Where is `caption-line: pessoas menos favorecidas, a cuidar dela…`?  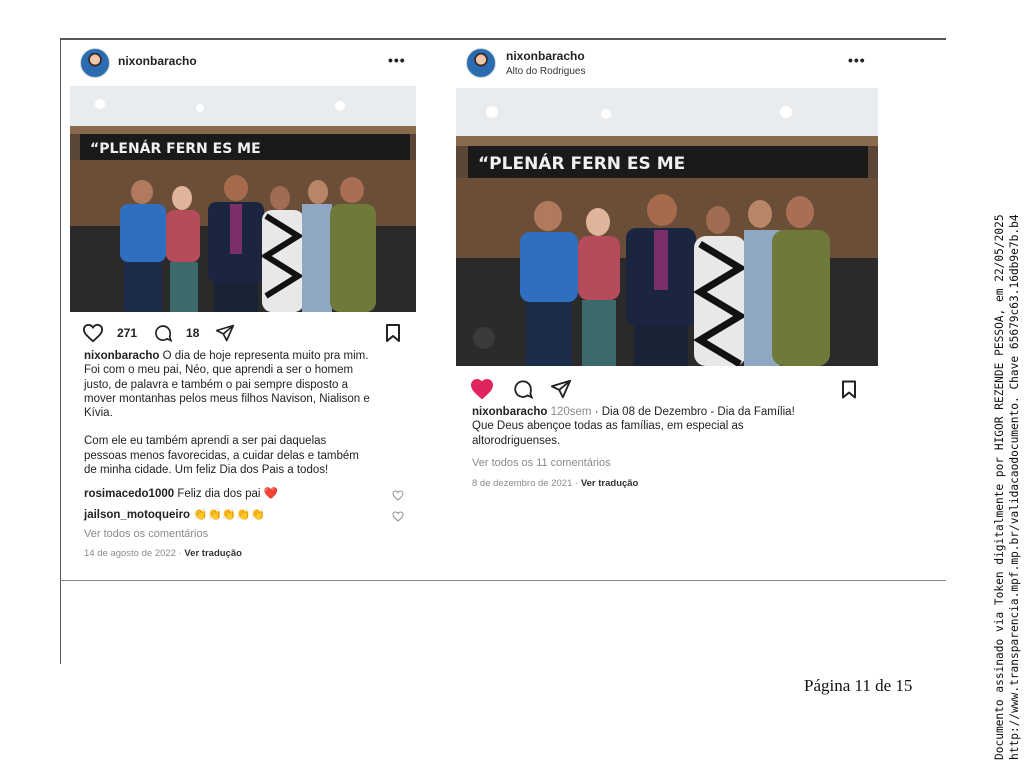
caption-line: pessoas menos favorecidas, a cuidar dela… is located at coordinates (221, 455).